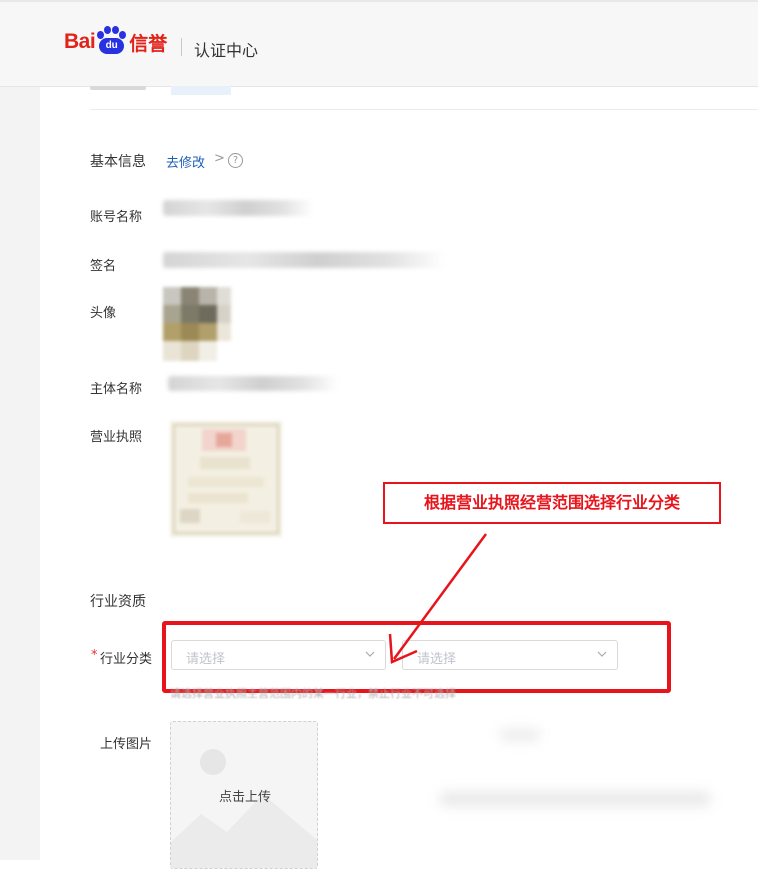 The width and height of the screenshot is (758, 869). I want to click on industry-category-label: 行业分类, so click(126, 659).